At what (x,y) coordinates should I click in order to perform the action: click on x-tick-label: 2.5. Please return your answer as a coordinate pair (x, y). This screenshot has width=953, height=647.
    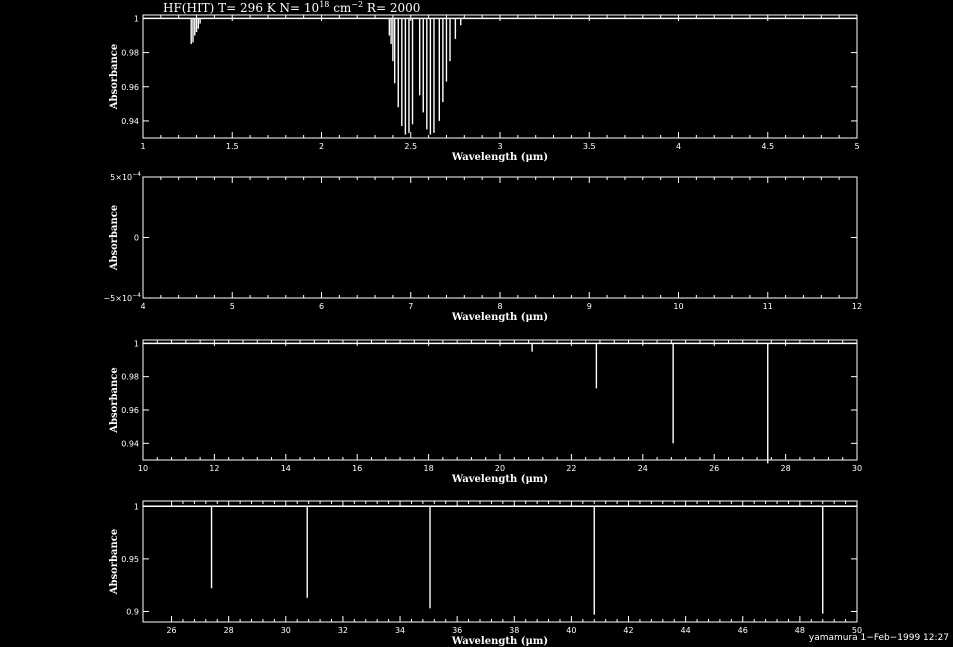
    Looking at the image, I should click on (410, 146).